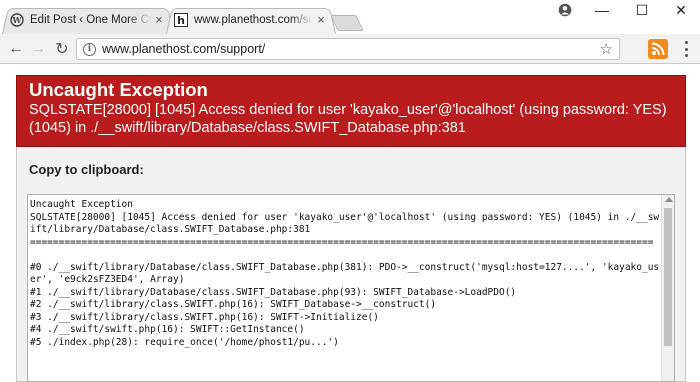  I want to click on address-bar: i www.planethost.com/support/ ☆, so click(348, 49).